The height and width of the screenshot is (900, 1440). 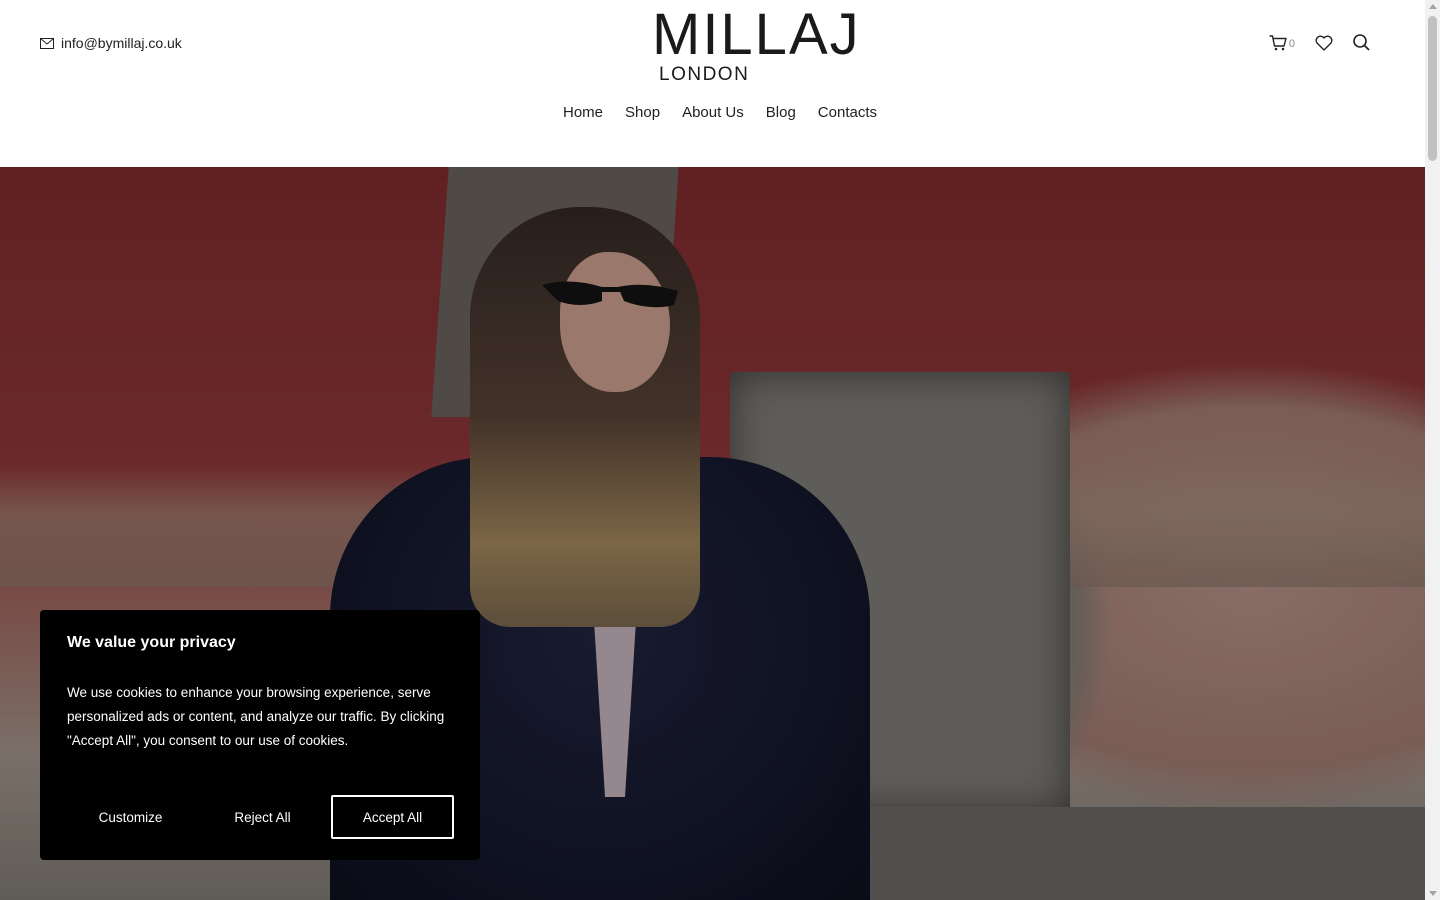 What do you see at coordinates (121, 43) in the screenshot?
I see `email-link: info@bymillaj.co.uk` at bounding box center [121, 43].